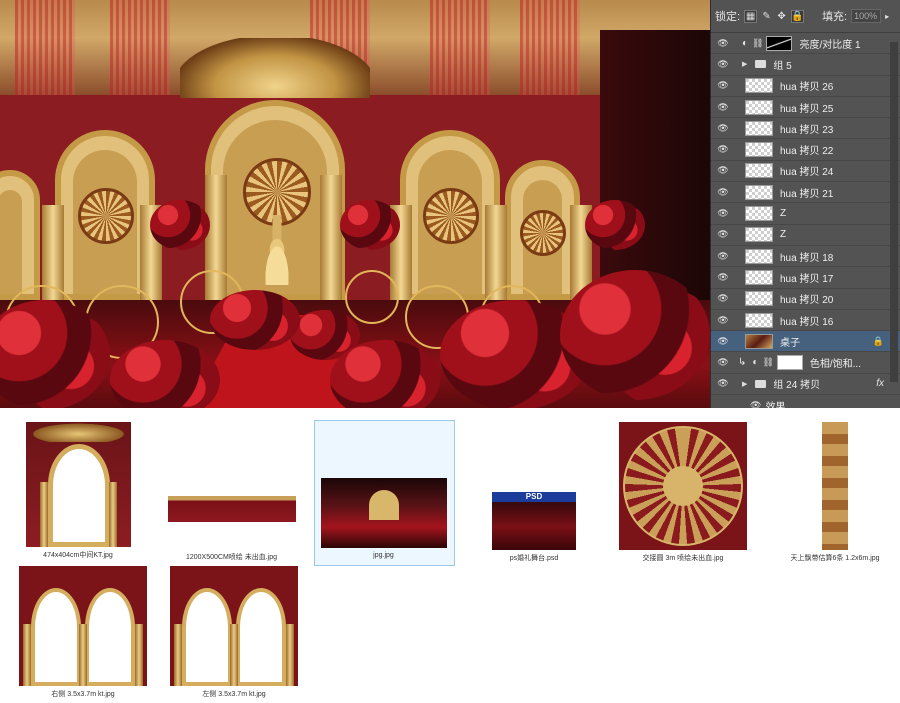  I want to click on file-name: ps婚礼舞台.psd, so click(534, 558).